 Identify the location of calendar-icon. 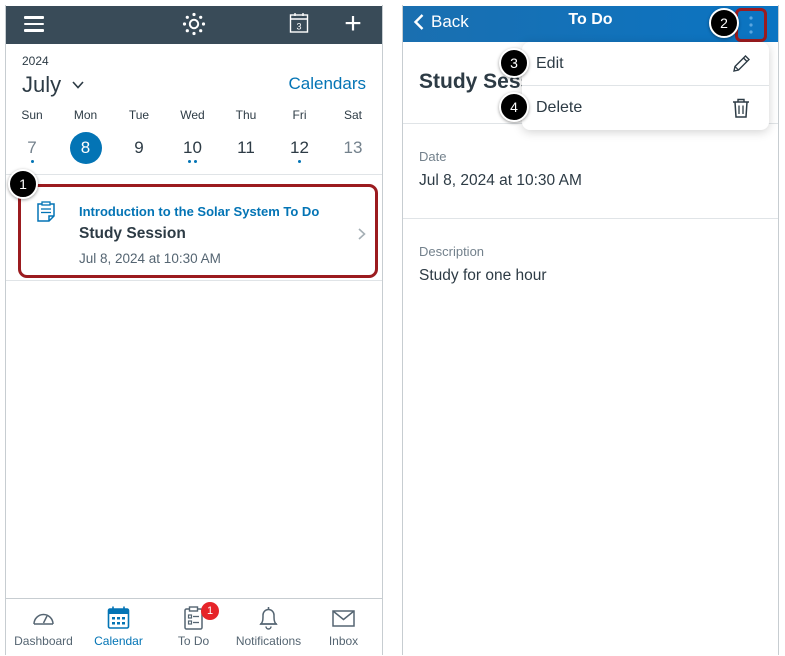
(118, 617).